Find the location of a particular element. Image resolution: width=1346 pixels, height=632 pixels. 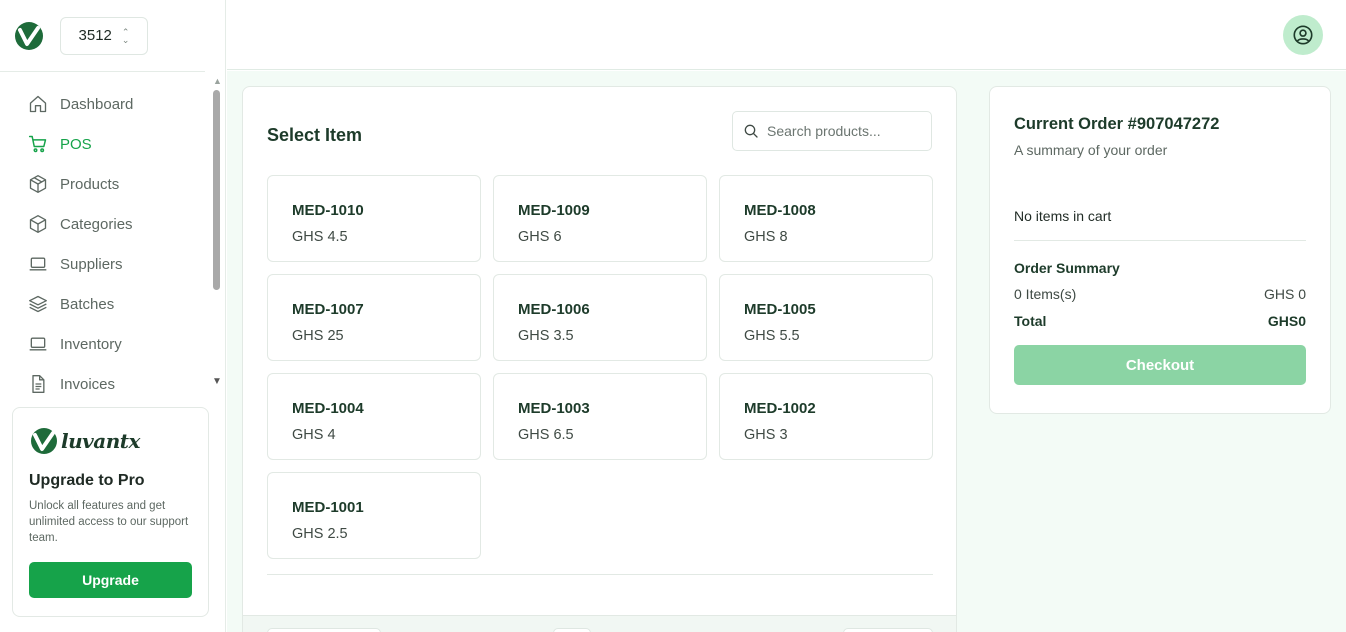

total-row: Total GHS0 is located at coordinates (1160, 321).